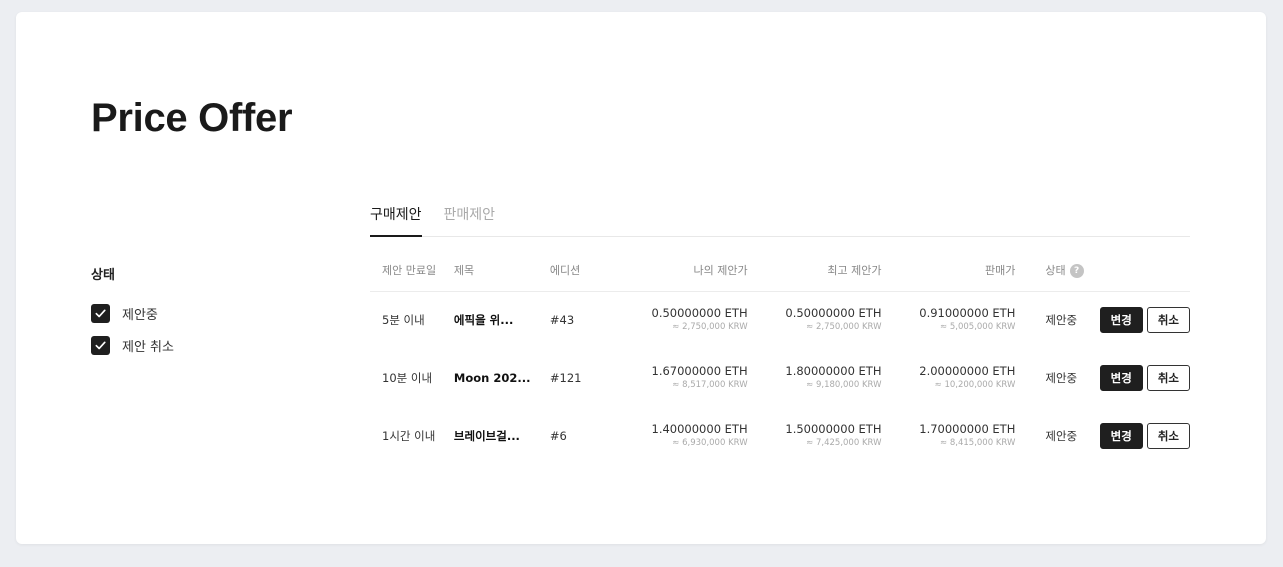 Image resolution: width=1283 pixels, height=567 pixels. What do you see at coordinates (103, 275) in the screenshot?
I see `filter-title: 상태` at bounding box center [103, 275].